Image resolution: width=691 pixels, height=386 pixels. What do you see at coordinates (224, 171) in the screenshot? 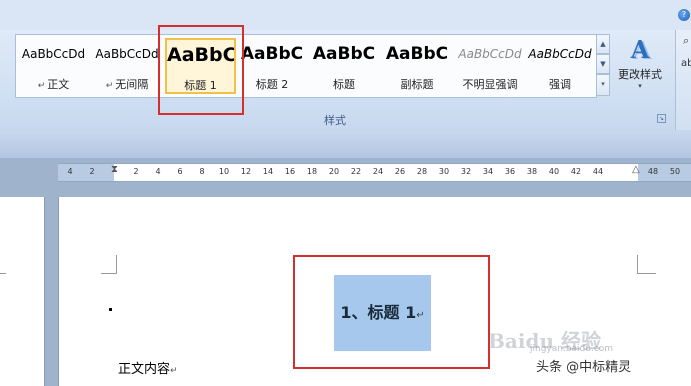
I see `ruler-tick: 10` at bounding box center [224, 171].